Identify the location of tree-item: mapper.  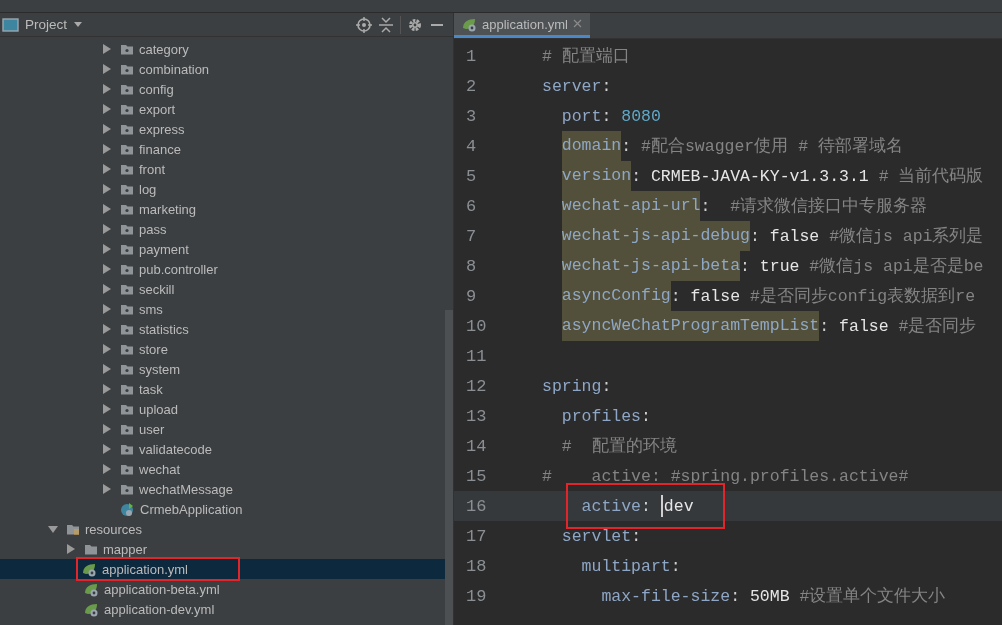
(125, 549).